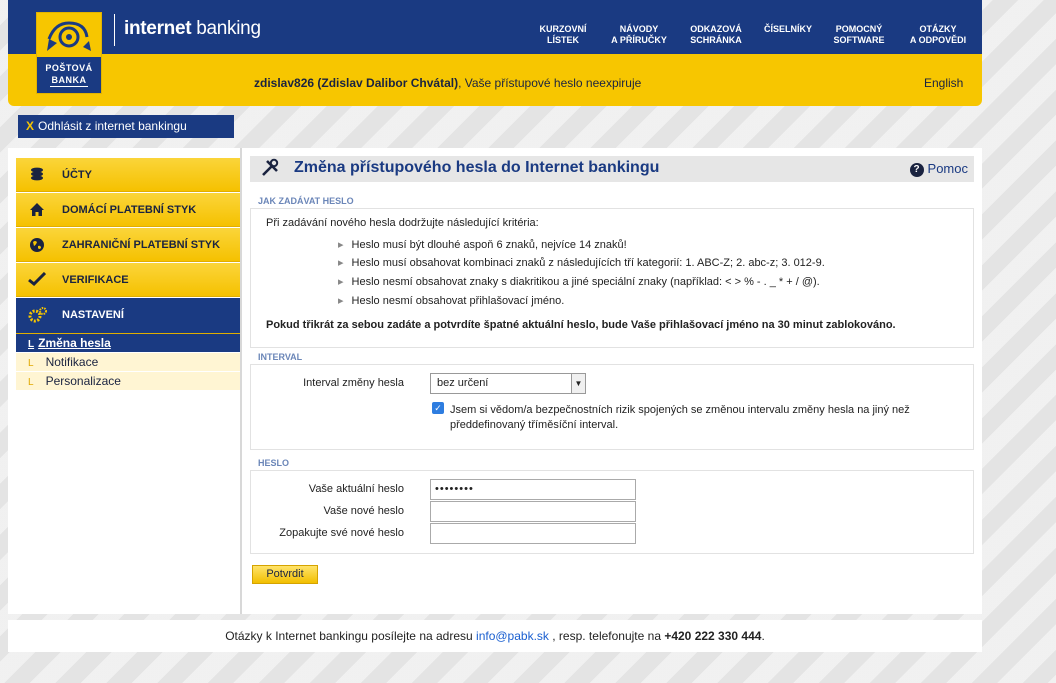  I want to click on sidebar-subitem-change-password: L Změna hesla, so click(128, 343).